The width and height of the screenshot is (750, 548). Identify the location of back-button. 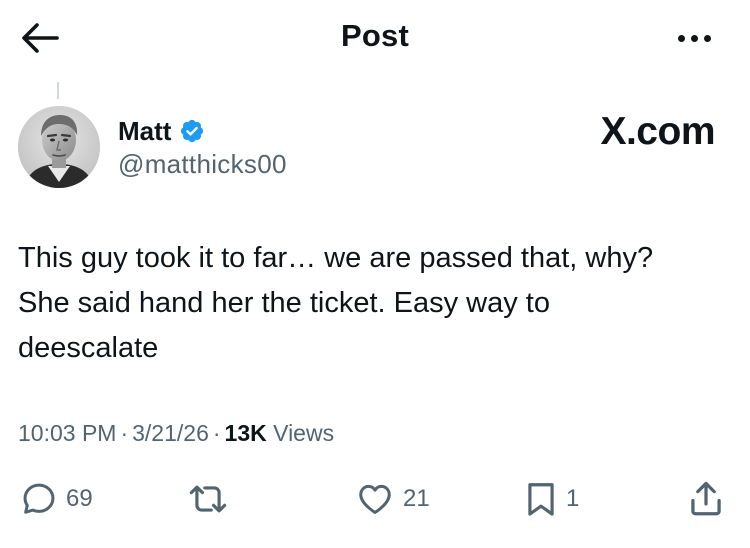
(40, 38).